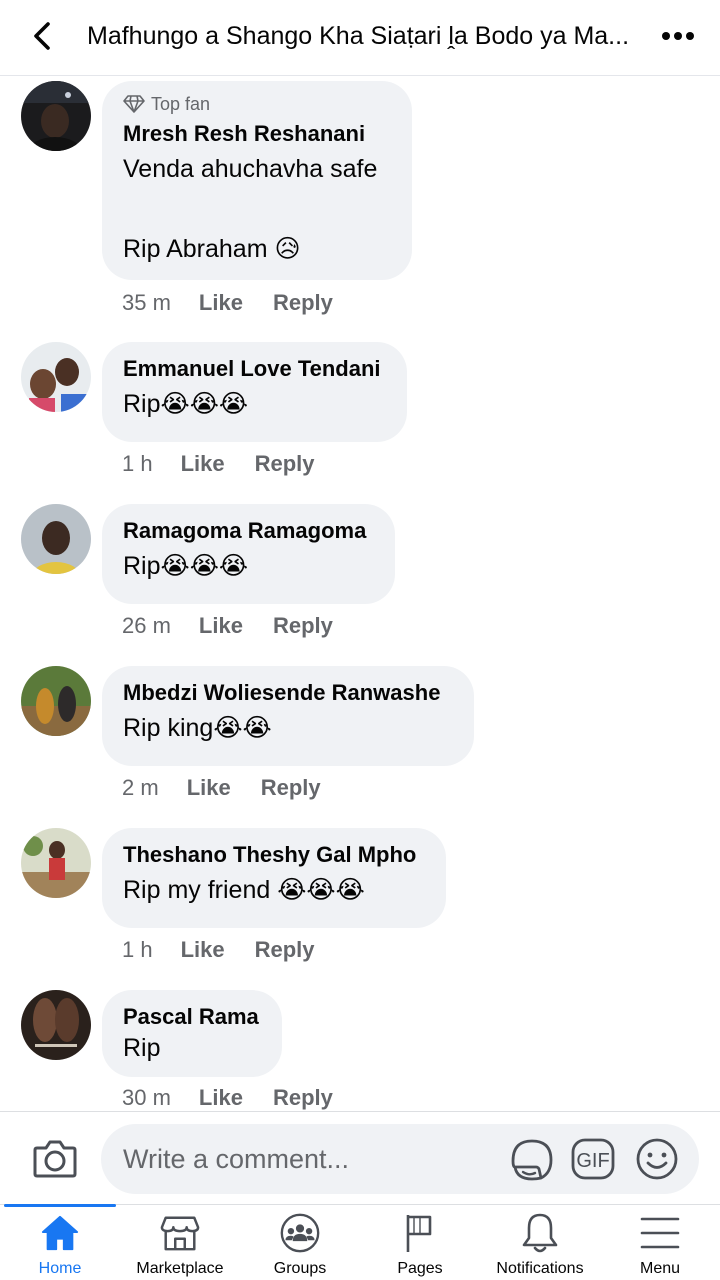  I want to click on comment-timestamp: 35 m, so click(146, 302).